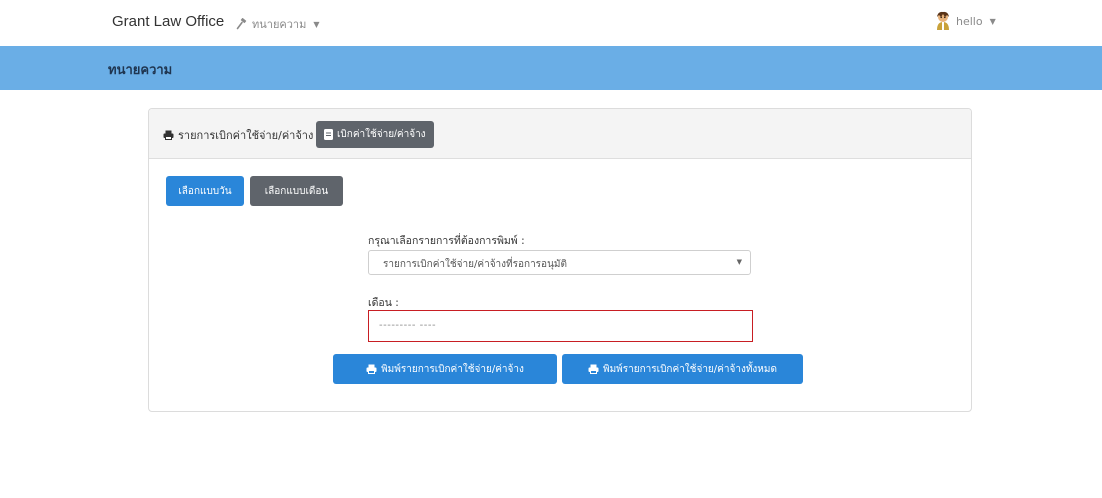 Image resolution: width=1102 pixels, height=498 pixels. What do you see at coordinates (205, 191) in the screenshot?
I see `select-by-day-button: เลือกแบบวัน` at bounding box center [205, 191].